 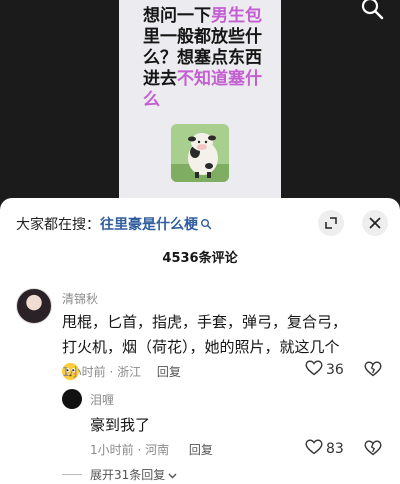 I want to click on reply-meta: 1小时前 · 河南 回复, so click(x=151, y=449).